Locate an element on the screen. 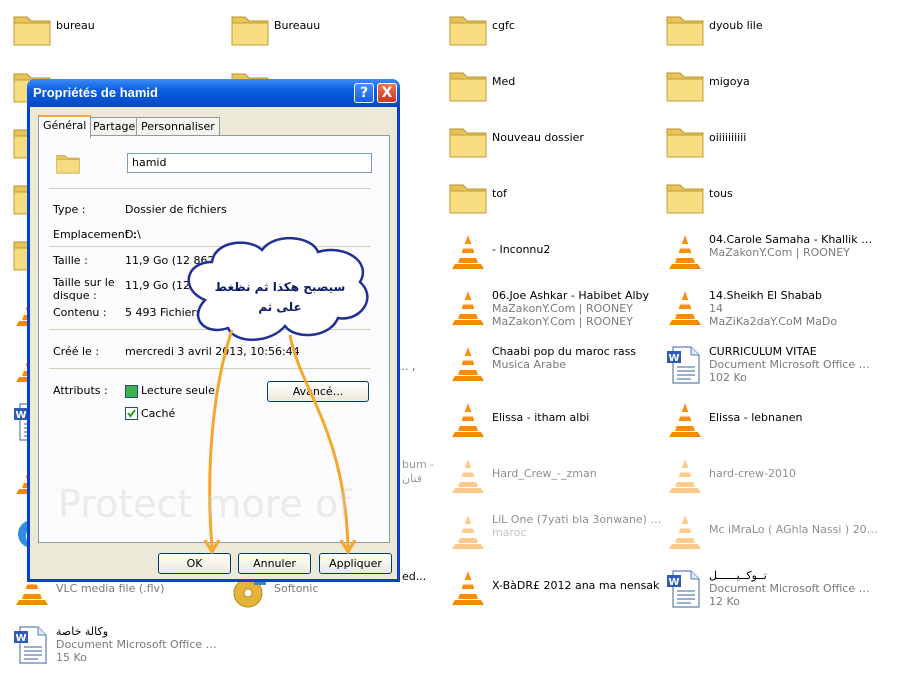 The image size is (921, 699). tab-general: Général is located at coordinates (65, 126).